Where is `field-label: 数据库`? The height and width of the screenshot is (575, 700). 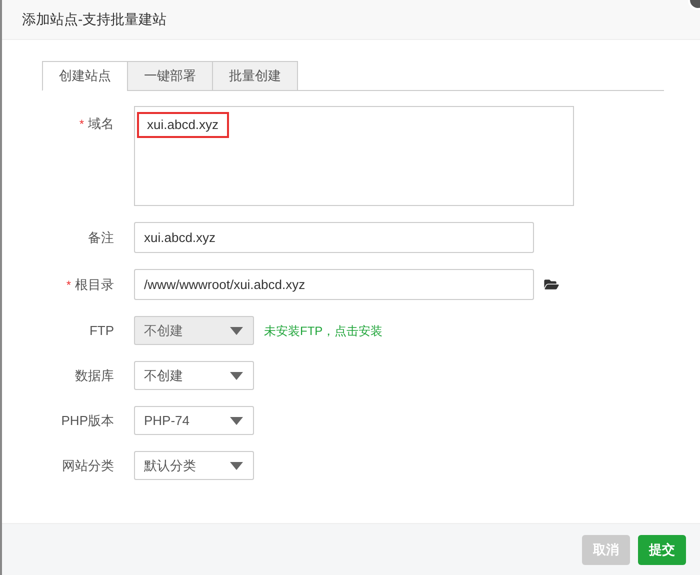
field-label: 数据库 is located at coordinates (94, 375).